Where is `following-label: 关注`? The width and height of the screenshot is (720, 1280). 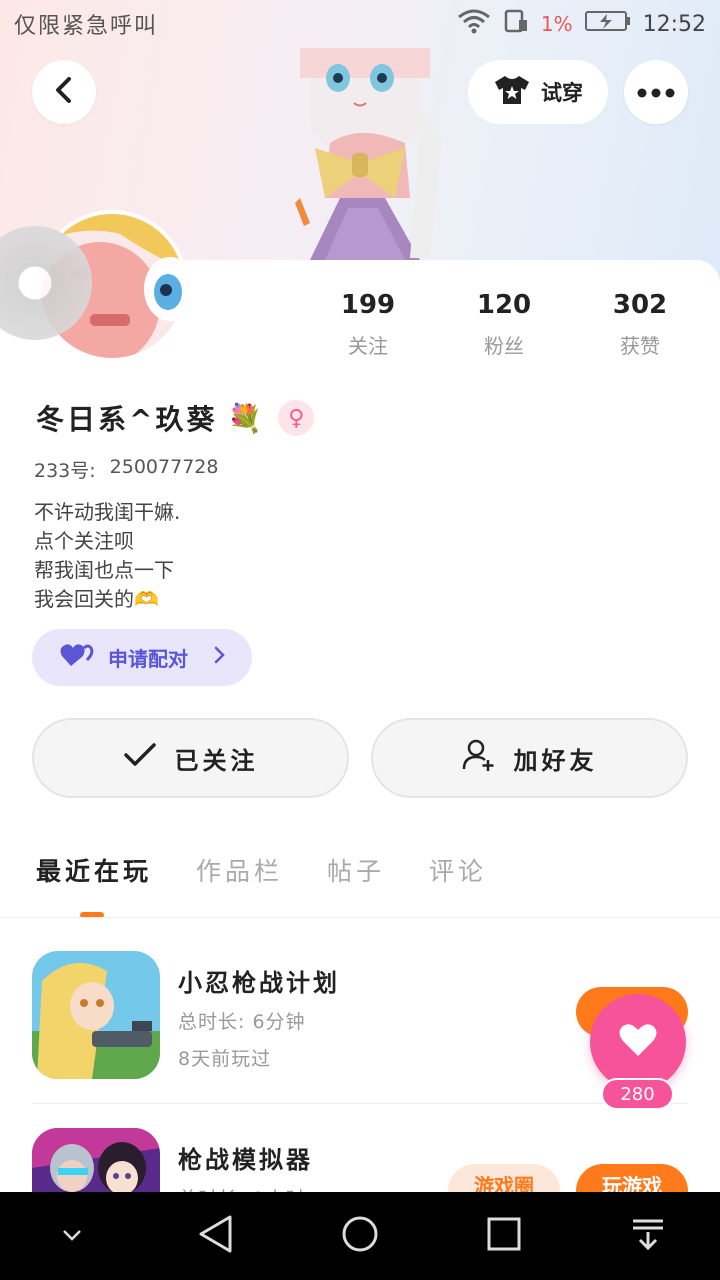
following-label: 关注 is located at coordinates (368, 346).